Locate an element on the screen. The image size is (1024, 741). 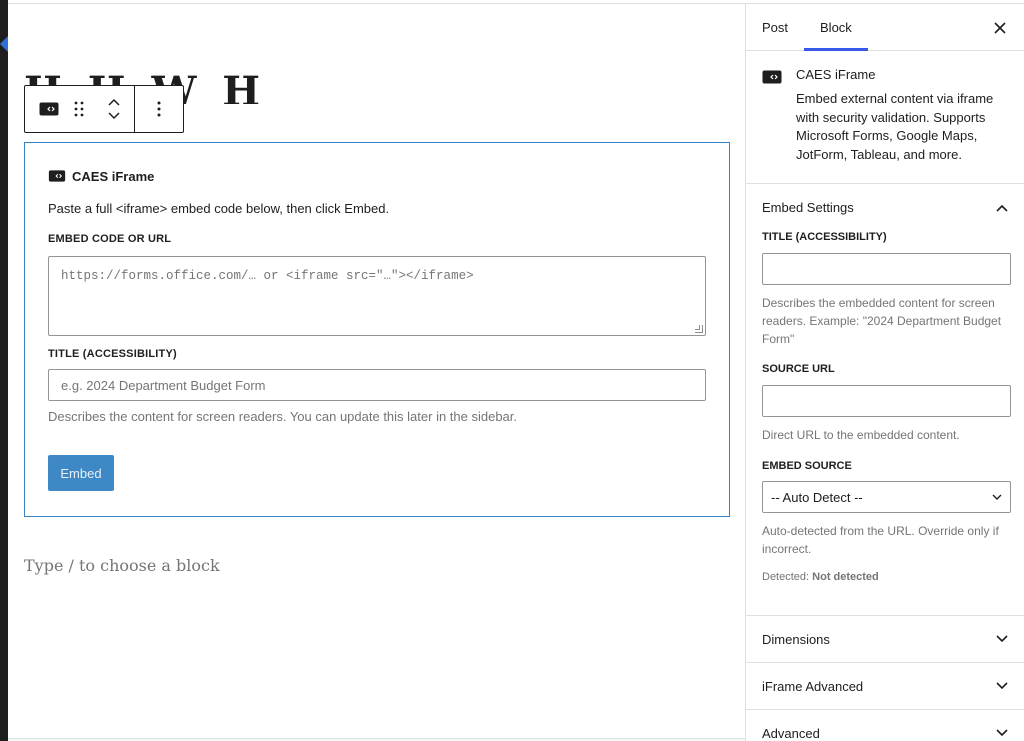
admin-menu-strip is located at coordinates (4, 370).